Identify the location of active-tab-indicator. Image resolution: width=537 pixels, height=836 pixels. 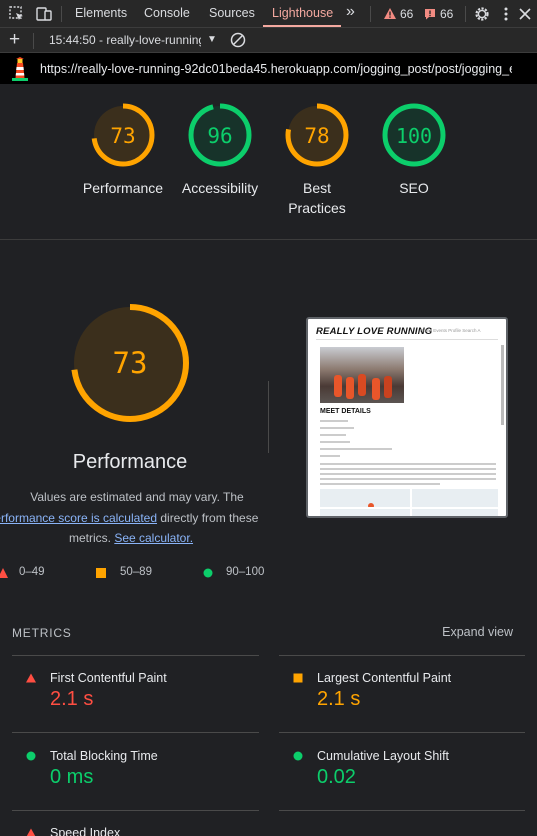
(302, 26).